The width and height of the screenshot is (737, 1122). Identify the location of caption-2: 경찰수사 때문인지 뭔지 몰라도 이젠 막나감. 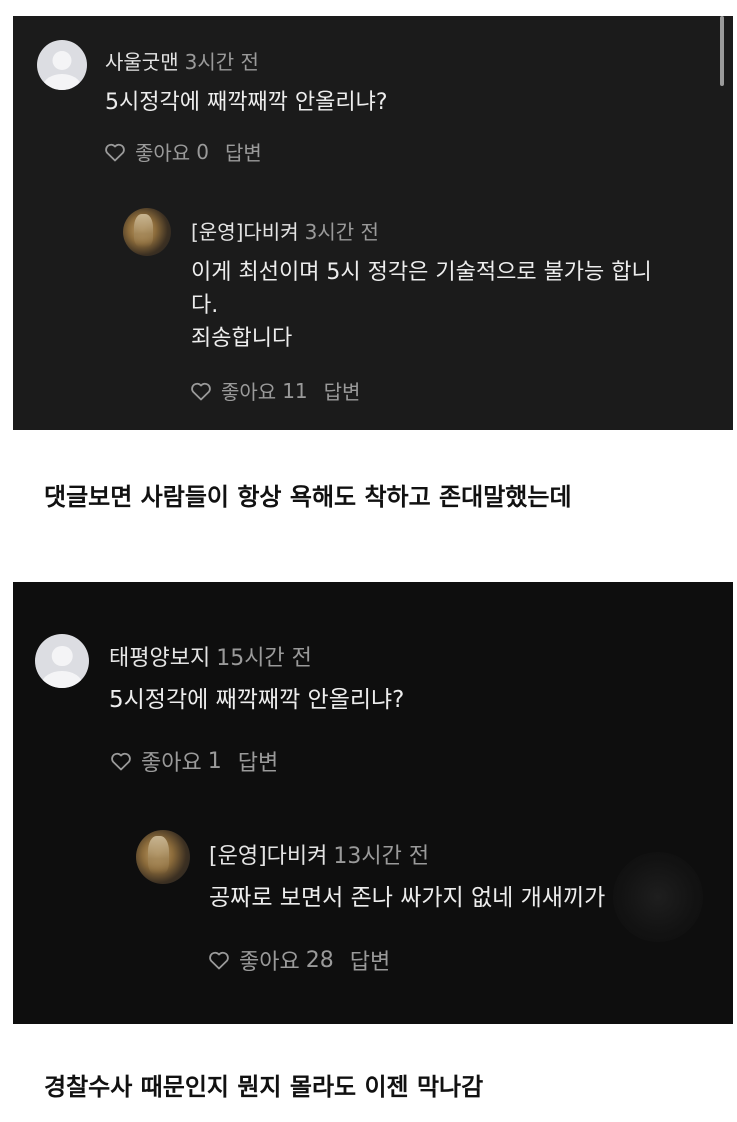
(264, 1087).